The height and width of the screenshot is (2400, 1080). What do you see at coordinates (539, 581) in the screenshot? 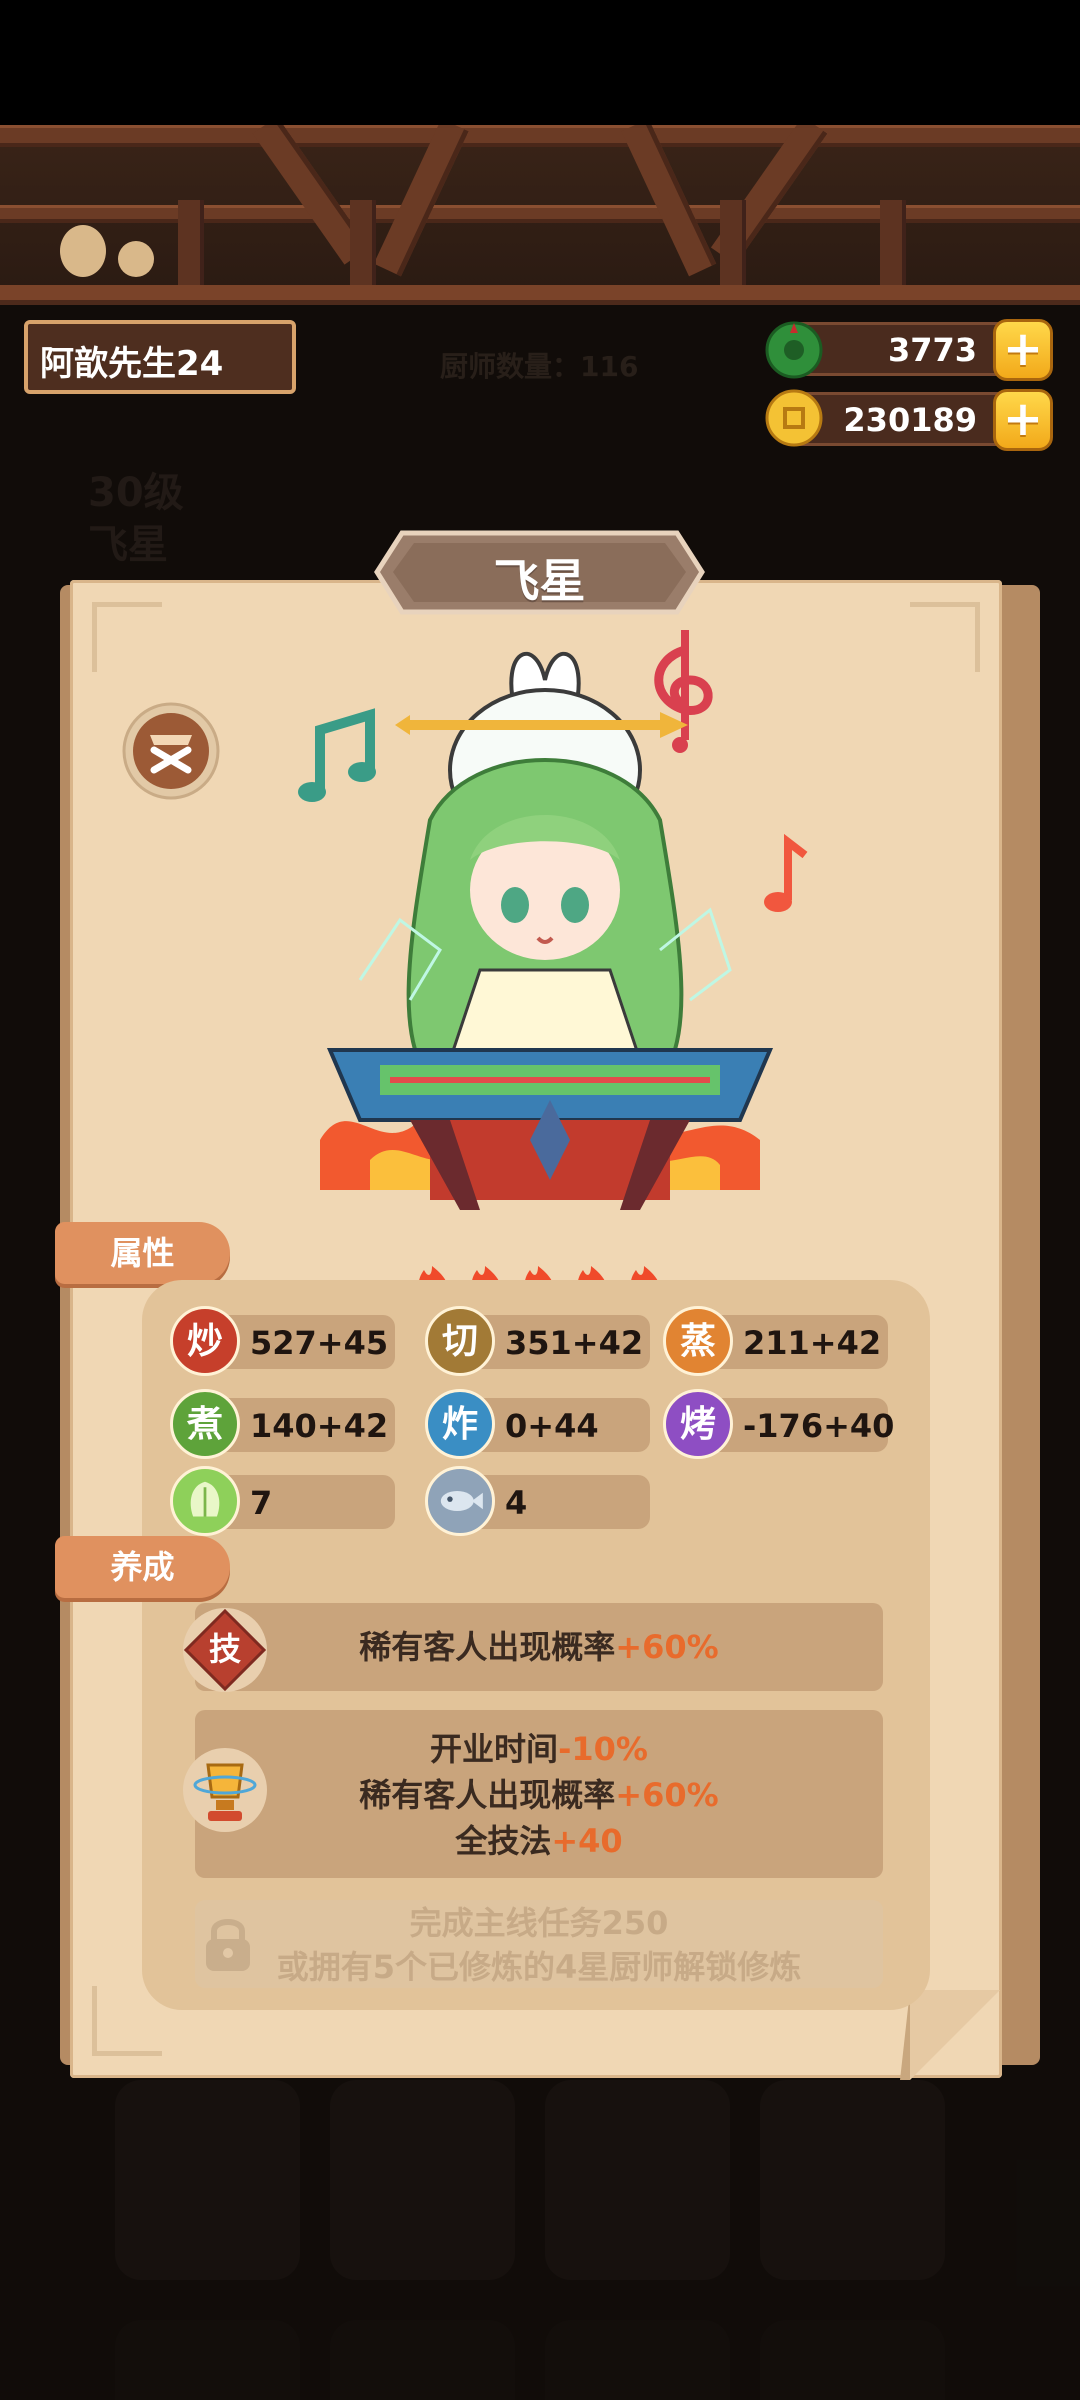
I see `chef-name: 飞星` at bounding box center [539, 581].